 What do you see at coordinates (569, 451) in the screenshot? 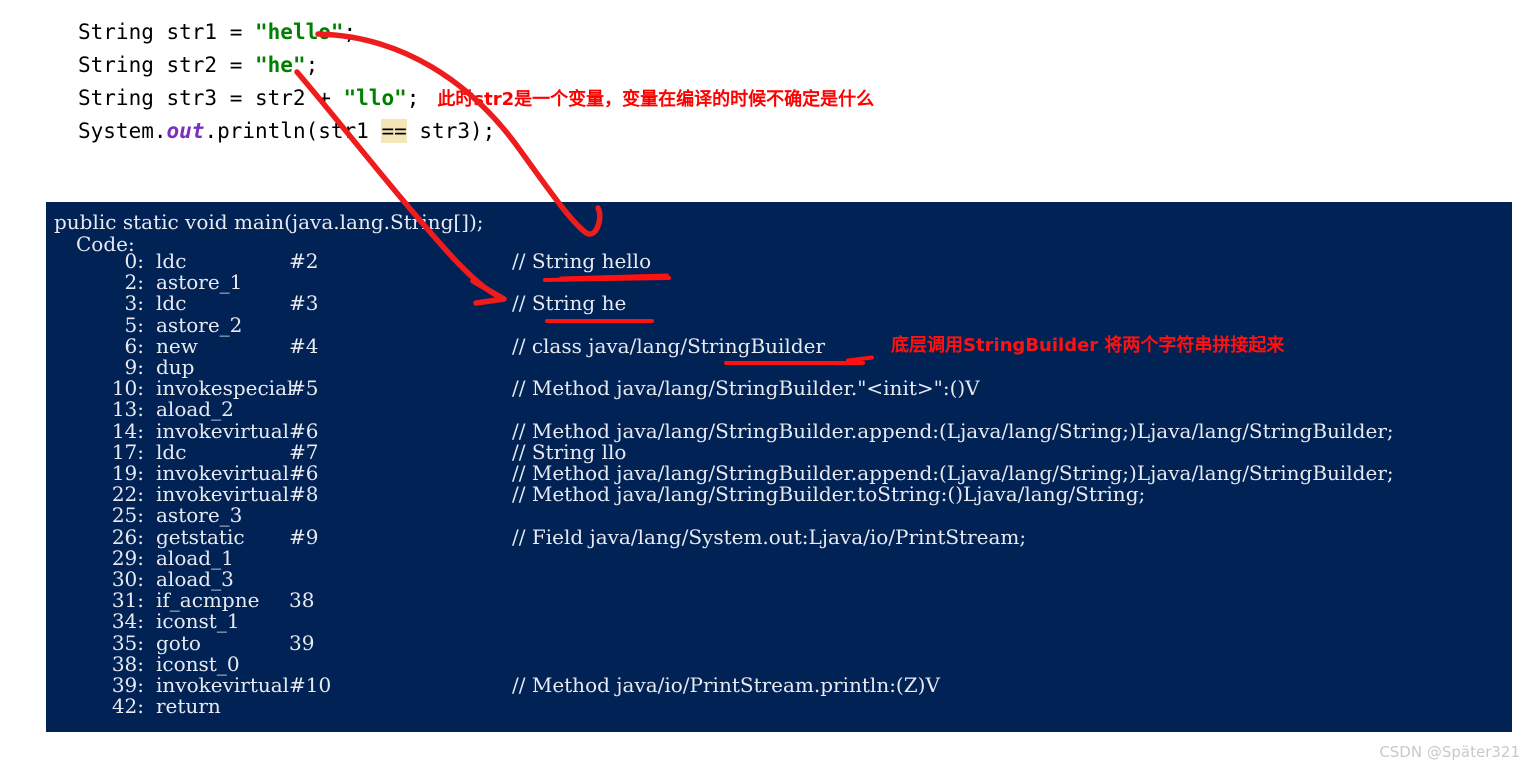
I see `instruction-comment: // String llo` at bounding box center [569, 451].